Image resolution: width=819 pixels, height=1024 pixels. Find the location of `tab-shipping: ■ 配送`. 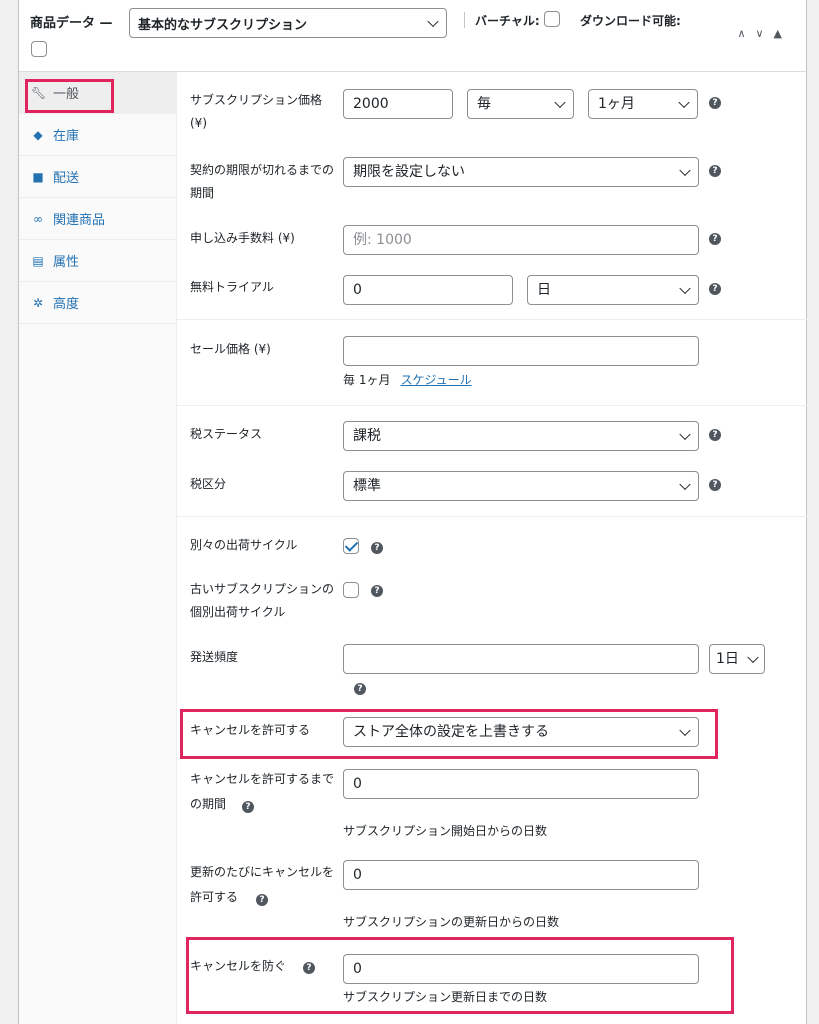

tab-shipping: ■ 配送 is located at coordinates (97, 177).